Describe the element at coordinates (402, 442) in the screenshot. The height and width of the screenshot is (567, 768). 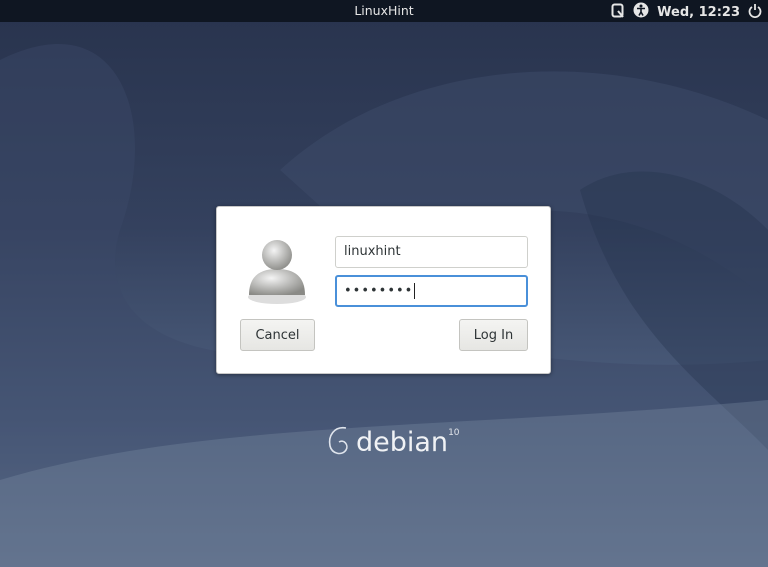
I see `debian-wordmark: debian` at that location.